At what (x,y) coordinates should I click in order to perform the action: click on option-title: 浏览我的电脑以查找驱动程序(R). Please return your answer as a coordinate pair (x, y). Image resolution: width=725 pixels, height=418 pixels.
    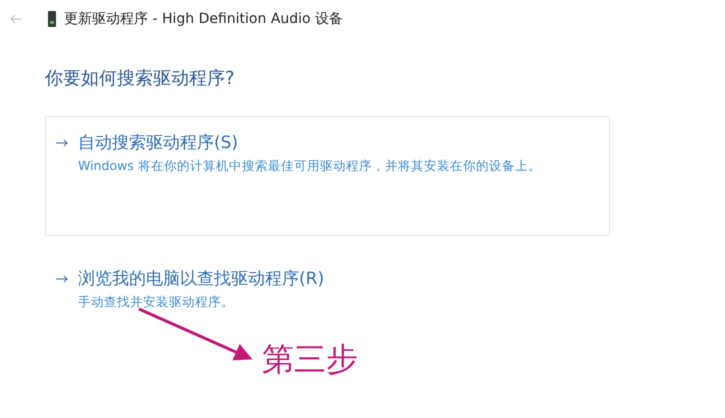
    Looking at the image, I should click on (201, 279).